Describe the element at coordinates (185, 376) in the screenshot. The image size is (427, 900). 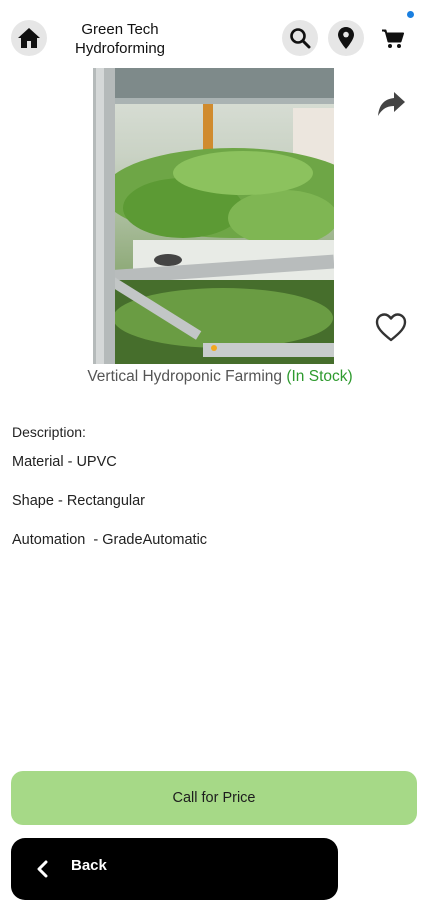
I see `product-name: Vertical Hydroponic Farming` at that location.